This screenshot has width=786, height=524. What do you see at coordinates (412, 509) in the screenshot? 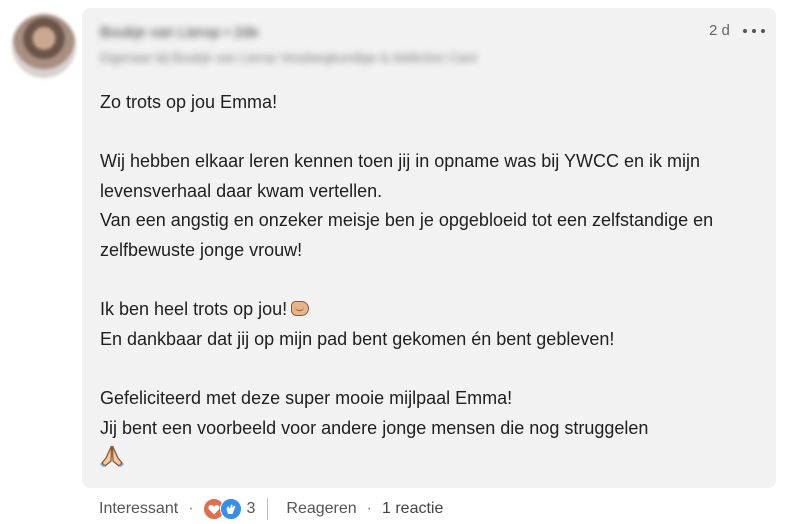
I see `reply-count-link: 1 reactie` at bounding box center [412, 509].